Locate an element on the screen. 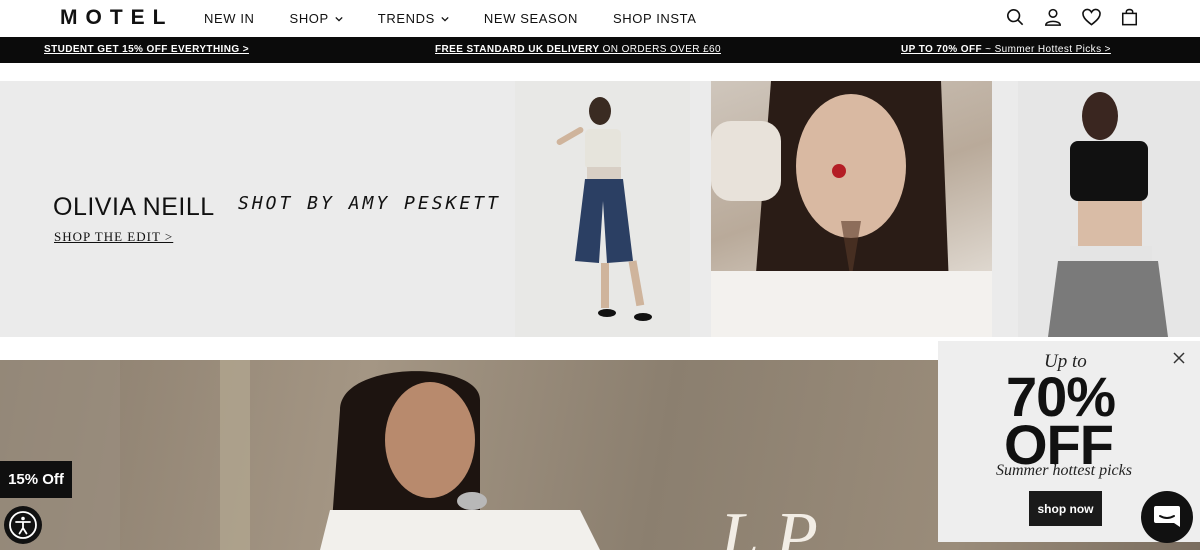 This screenshot has height=550, width=1200. nav-label: SHOP INSTA is located at coordinates (654, 18).